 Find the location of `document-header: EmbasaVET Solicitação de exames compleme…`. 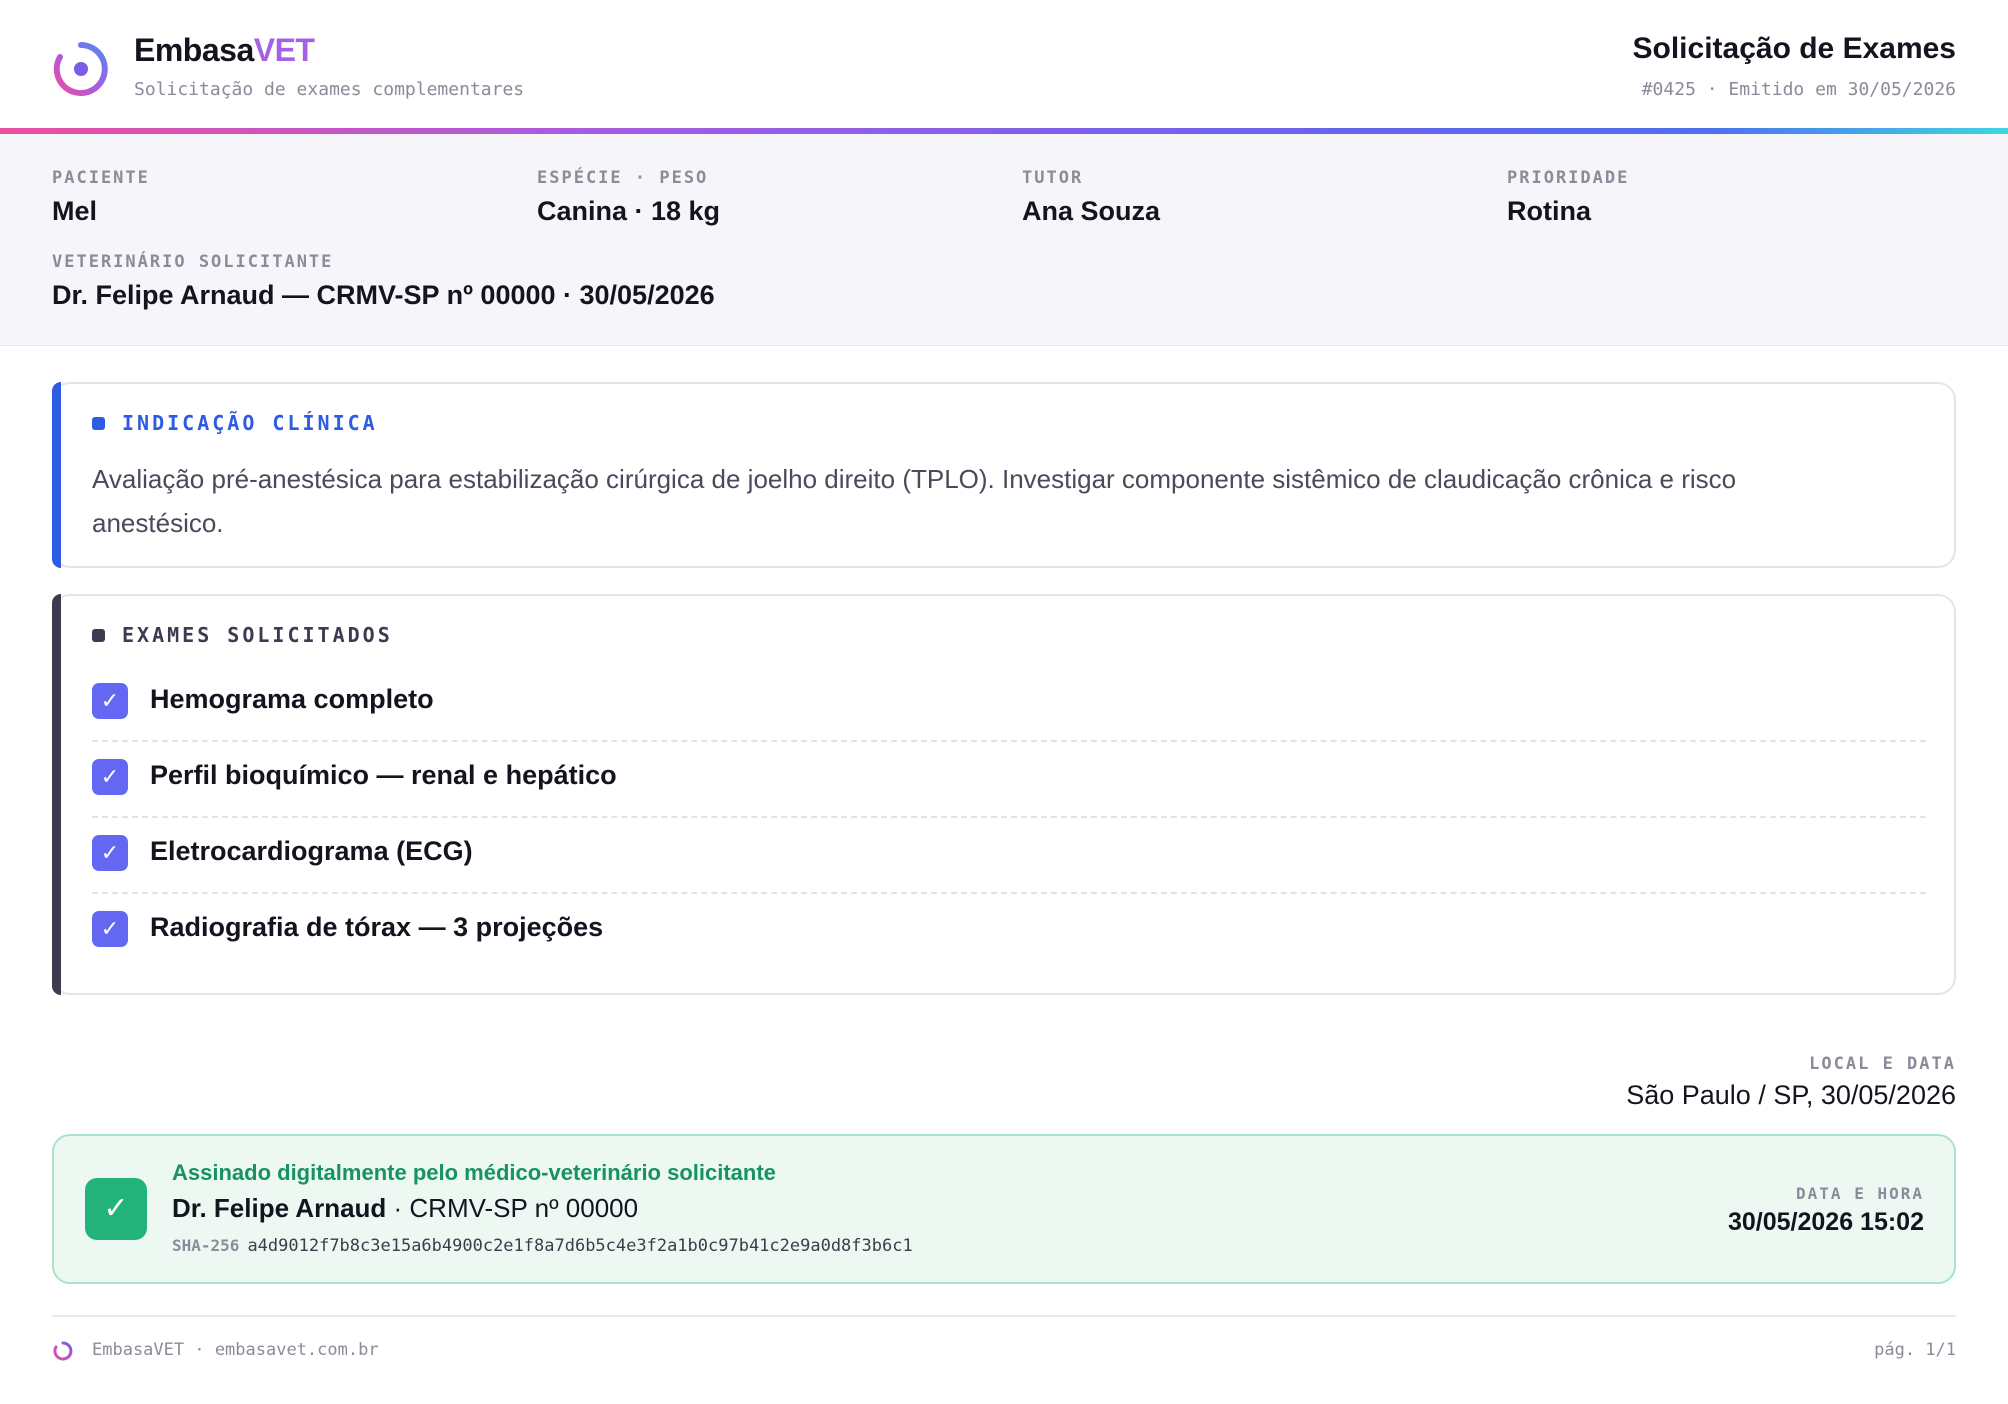

document-header: EmbasaVET Solicitação de exames compleme… is located at coordinates (1004, 65).